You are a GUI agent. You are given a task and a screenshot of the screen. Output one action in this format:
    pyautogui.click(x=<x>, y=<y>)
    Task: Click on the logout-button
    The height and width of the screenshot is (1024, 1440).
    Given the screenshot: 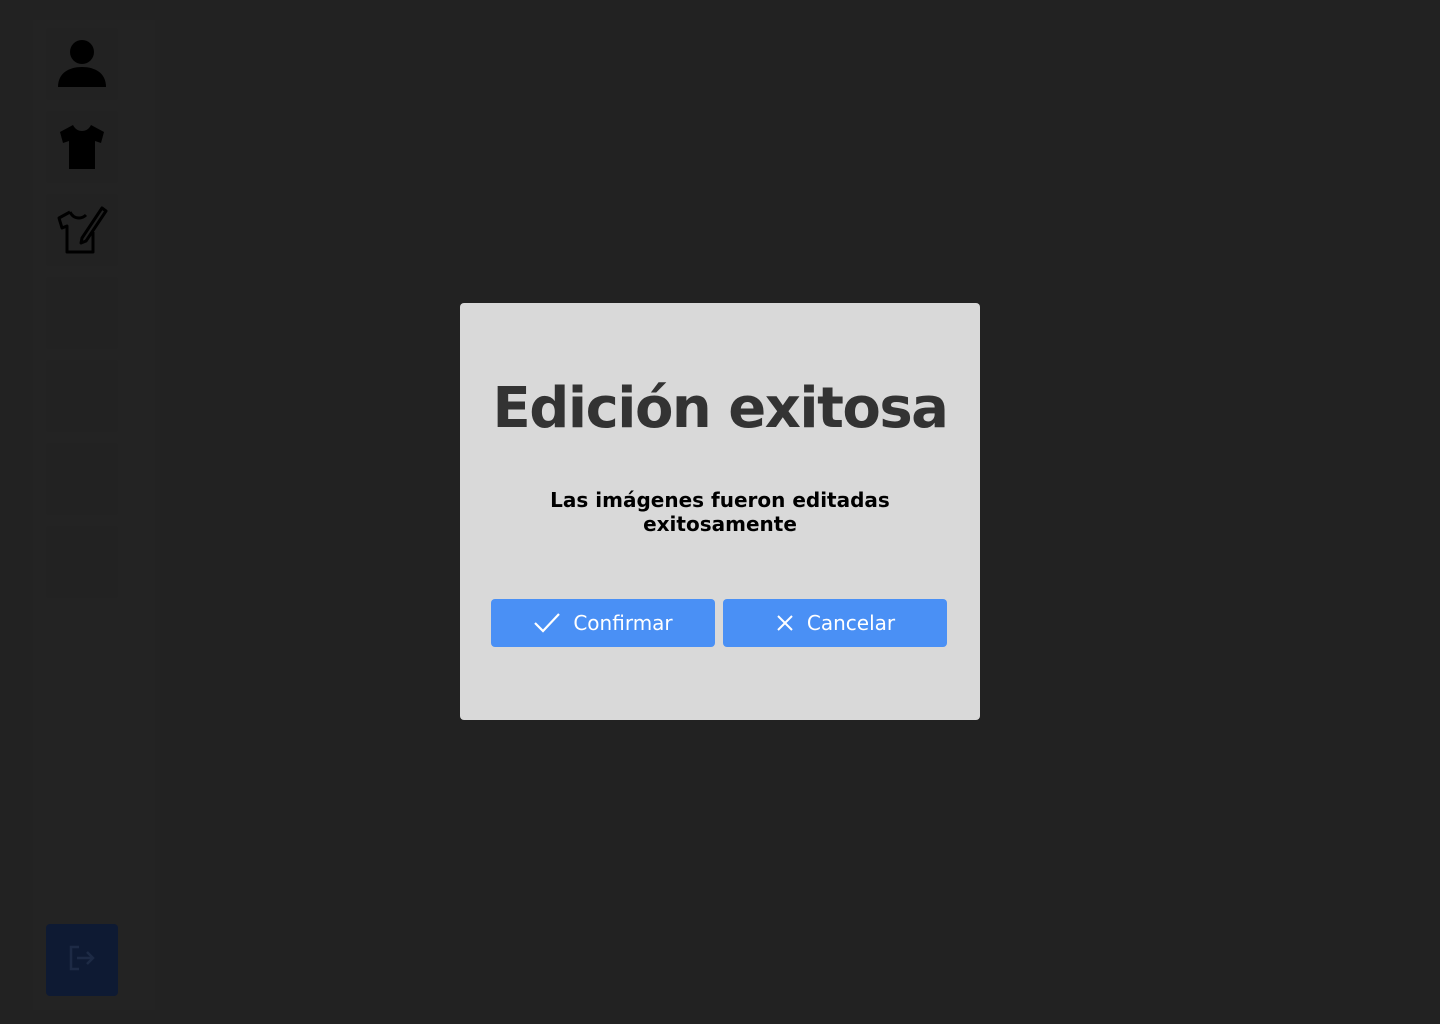 What is the action you would take?
    pyautogui.click(x=82, y=960)
    